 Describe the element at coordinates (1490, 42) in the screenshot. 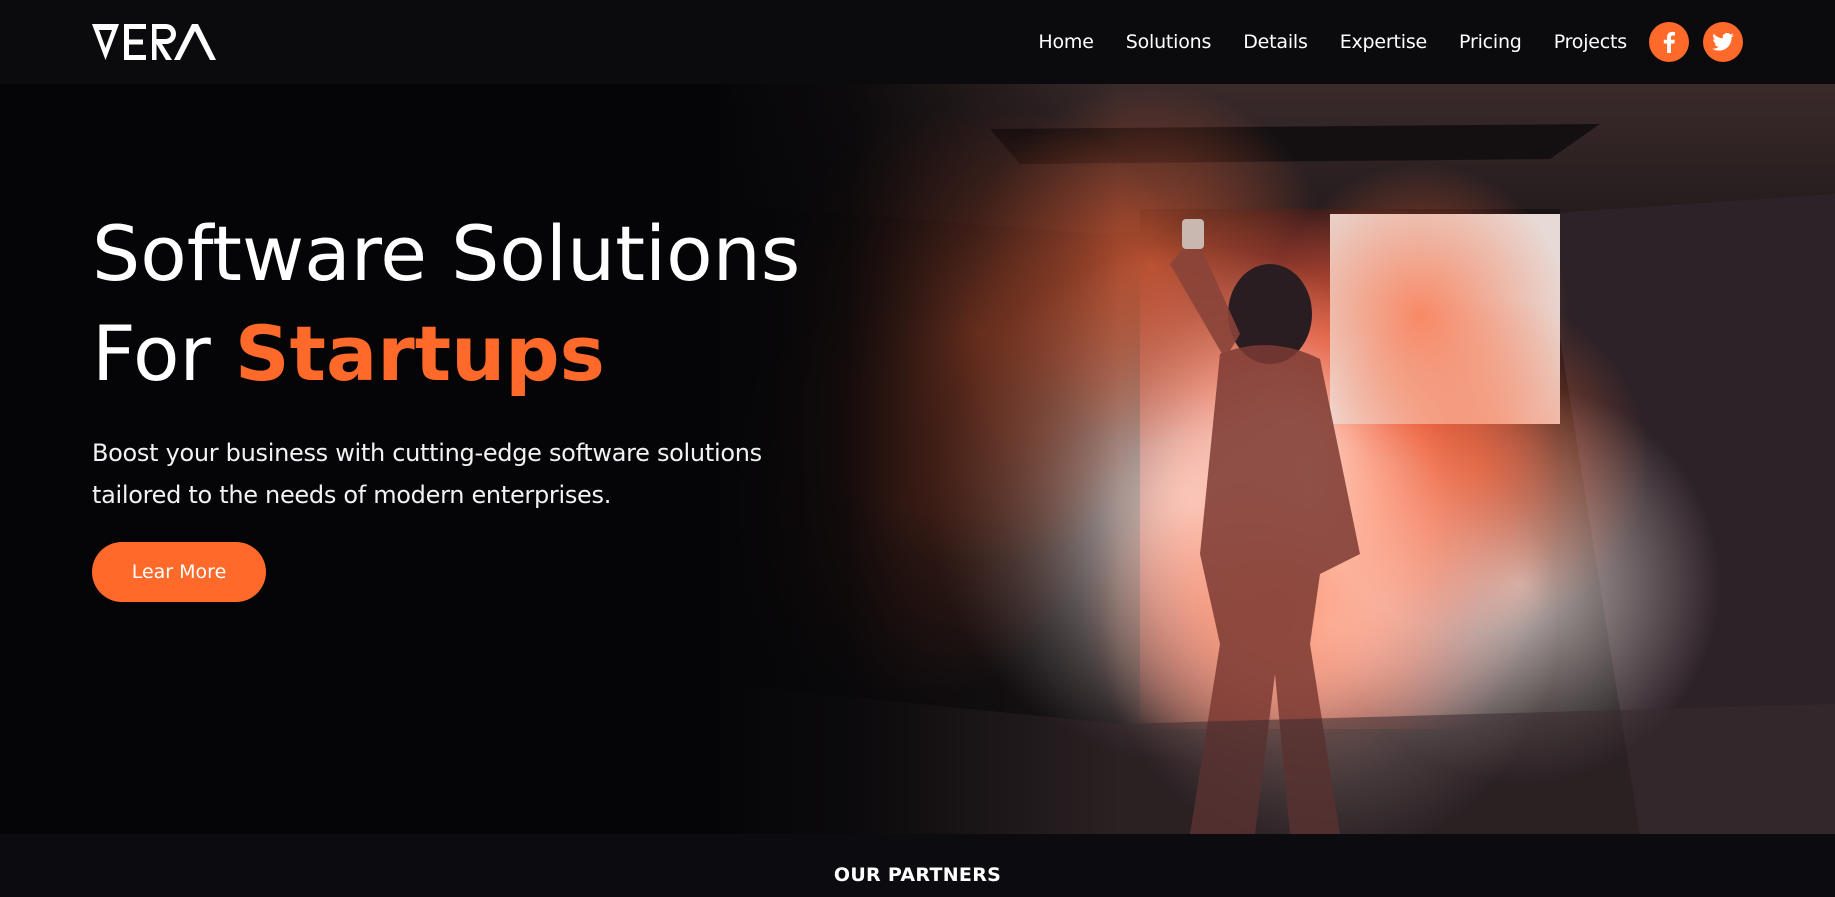

I see `nav-link-pricing: Pricing` at that location.